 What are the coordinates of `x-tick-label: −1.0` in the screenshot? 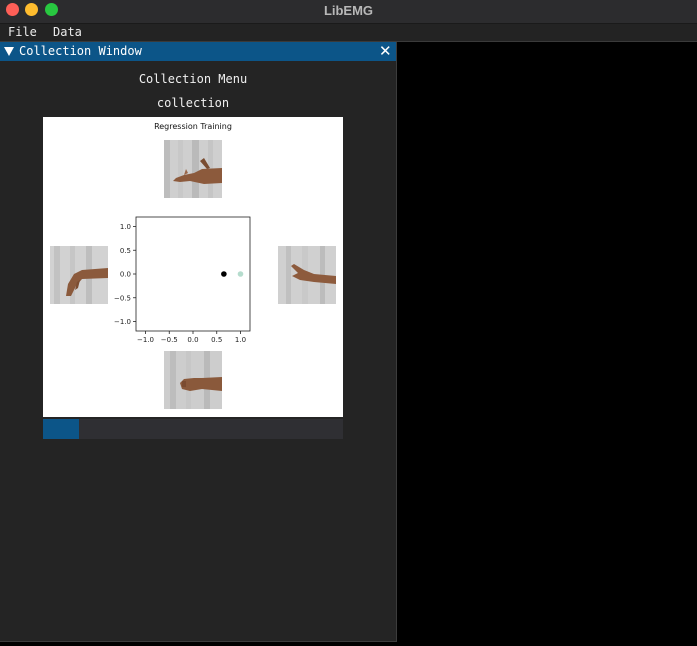 It's located at (145, 340).